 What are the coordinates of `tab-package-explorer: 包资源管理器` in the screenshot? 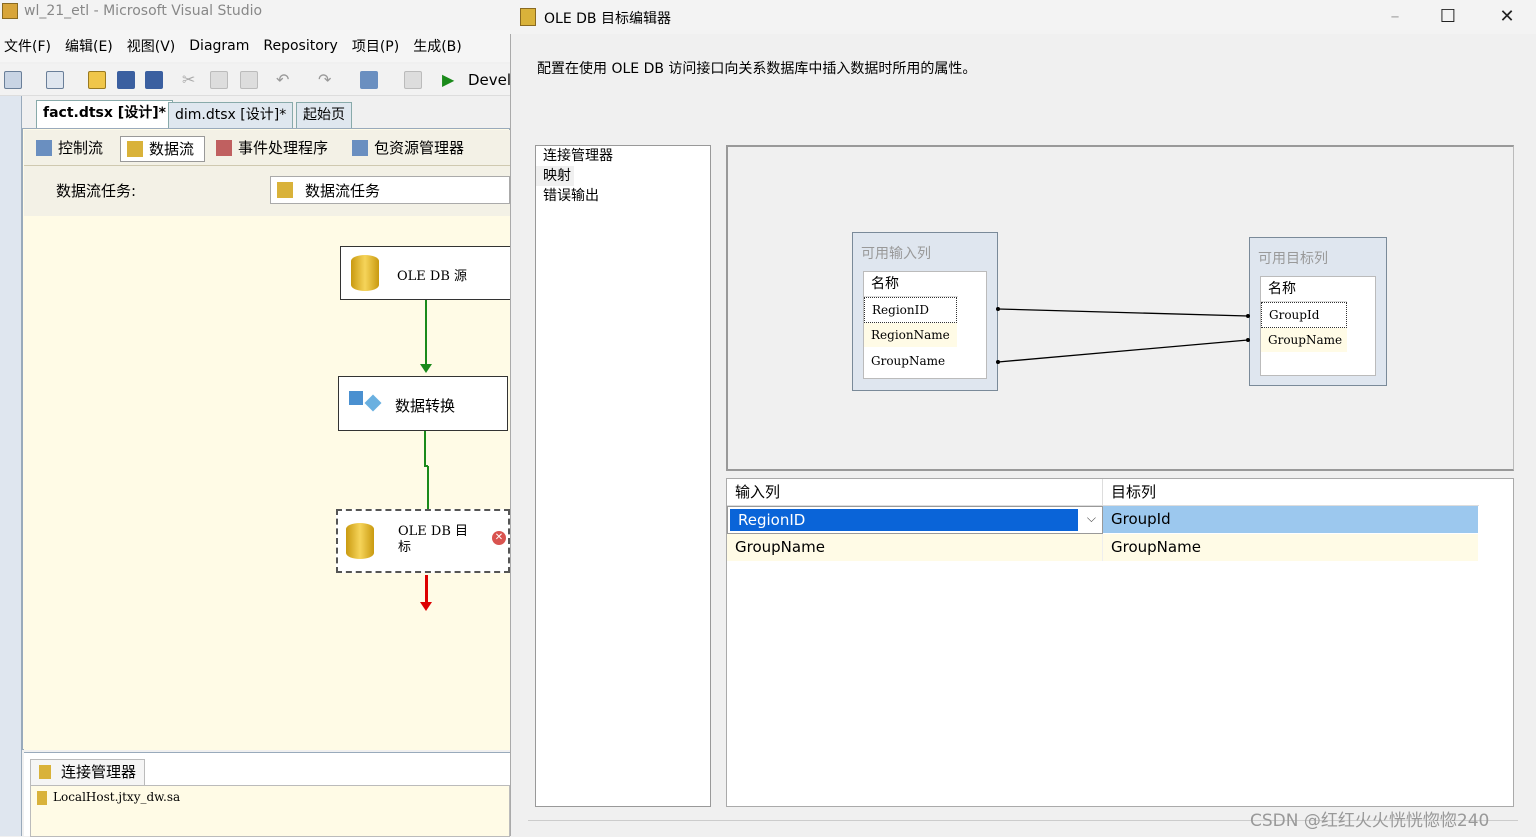 It's located at (405, 149).